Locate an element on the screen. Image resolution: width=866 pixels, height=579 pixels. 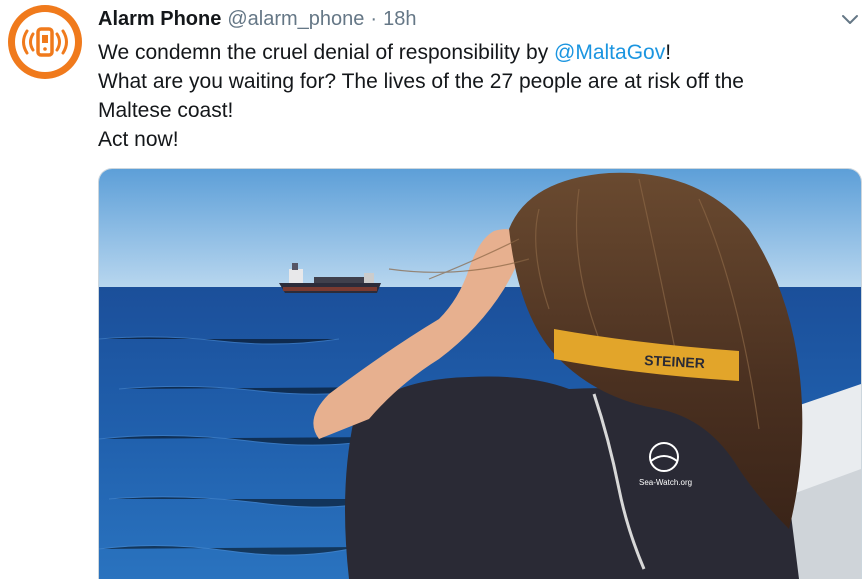
author-name: Alarm Phone is located at coordinates (159, 19).